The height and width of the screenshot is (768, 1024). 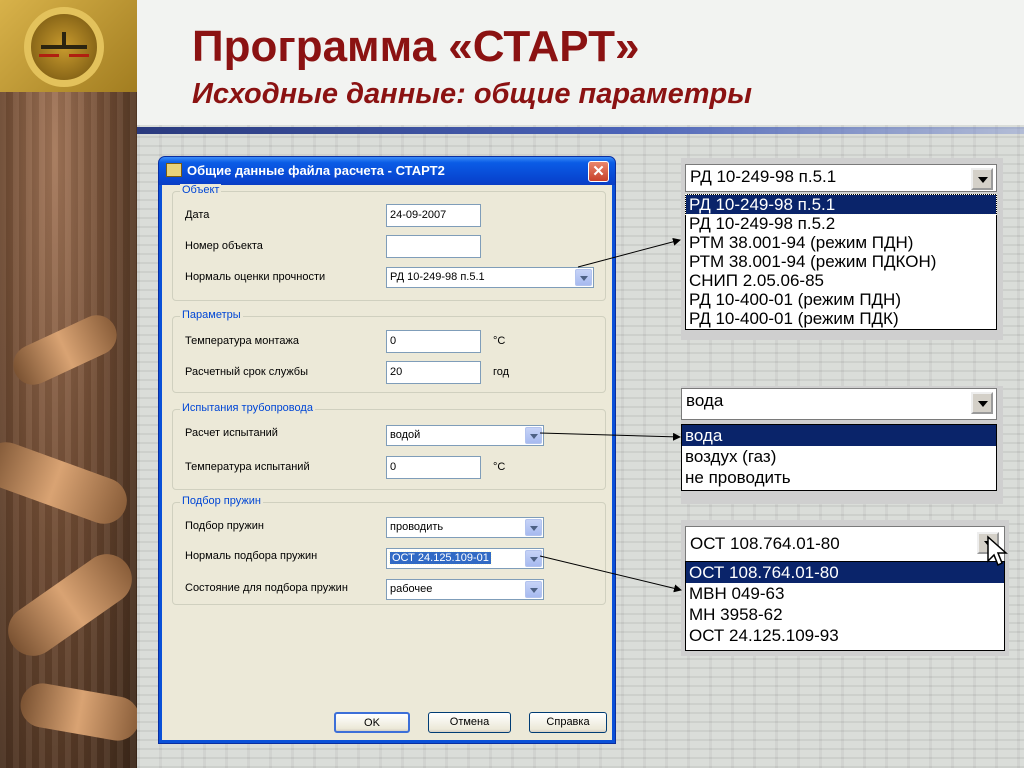 I want to click on arrow-test-medium, so click(x=610, y=436).